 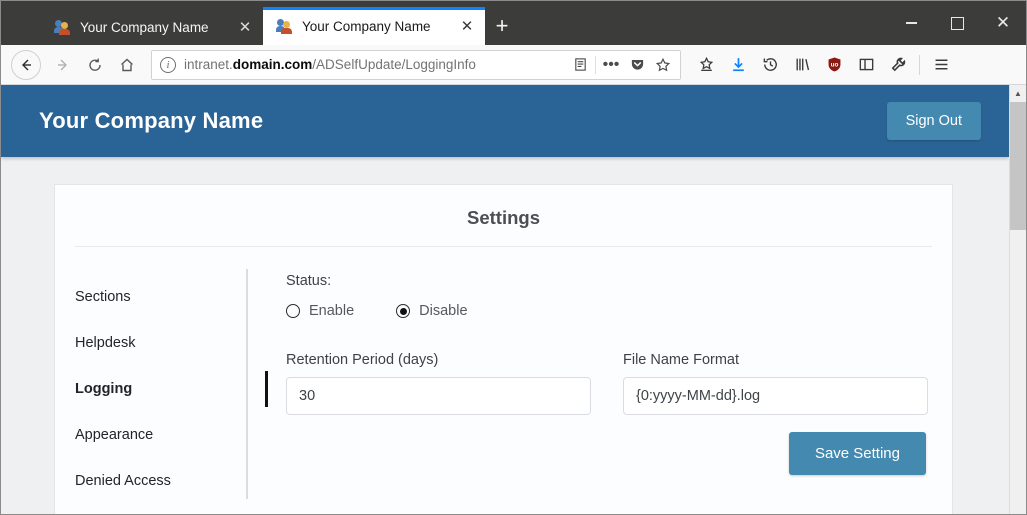 What do you see at coordinates (208, 64) in the screenshot?
I see `url-prefix: intranet.` at bounding box center [208, 64].